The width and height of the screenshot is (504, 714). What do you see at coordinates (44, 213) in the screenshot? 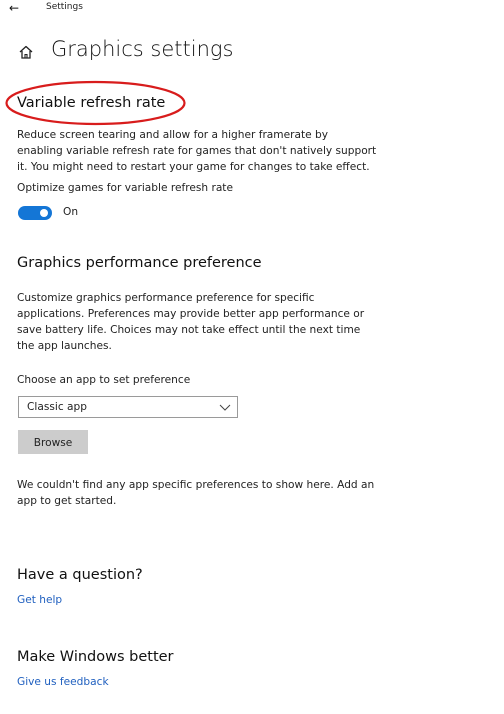
I see `toggle-knob` at bounding box center [44, 213].